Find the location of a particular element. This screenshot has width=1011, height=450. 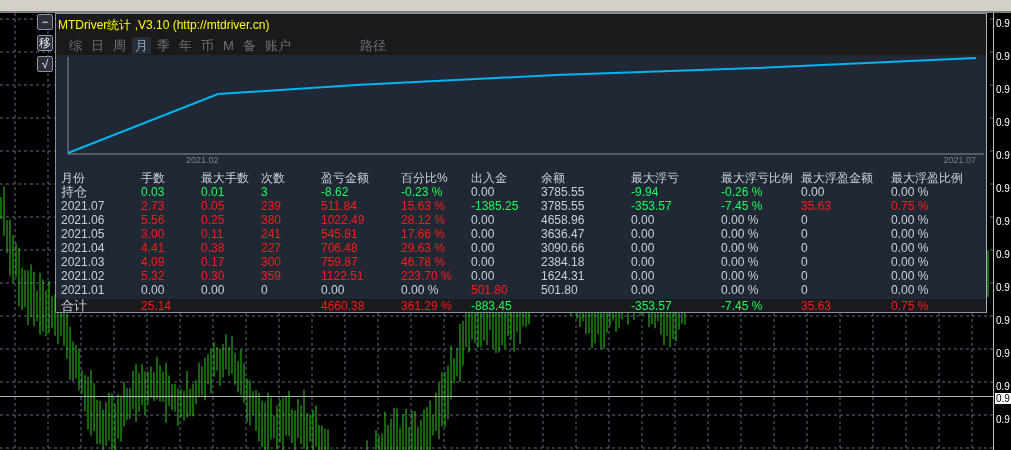

table-cell: 2021.03 is located at coordinates (83, 262).